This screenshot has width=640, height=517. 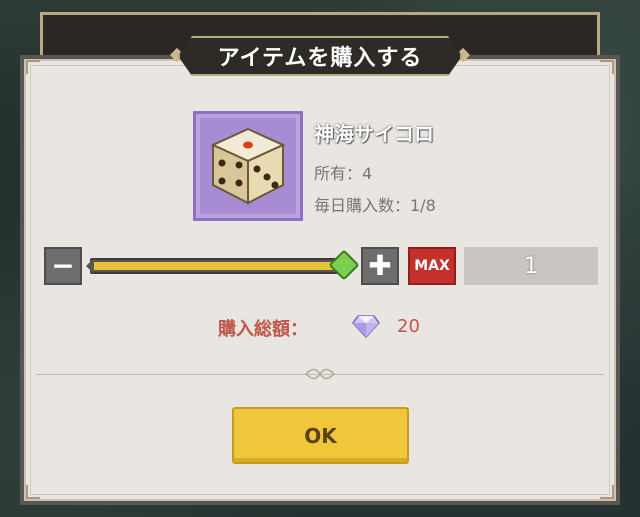 I want to click on slider-fill, so click(x=219, y=266).